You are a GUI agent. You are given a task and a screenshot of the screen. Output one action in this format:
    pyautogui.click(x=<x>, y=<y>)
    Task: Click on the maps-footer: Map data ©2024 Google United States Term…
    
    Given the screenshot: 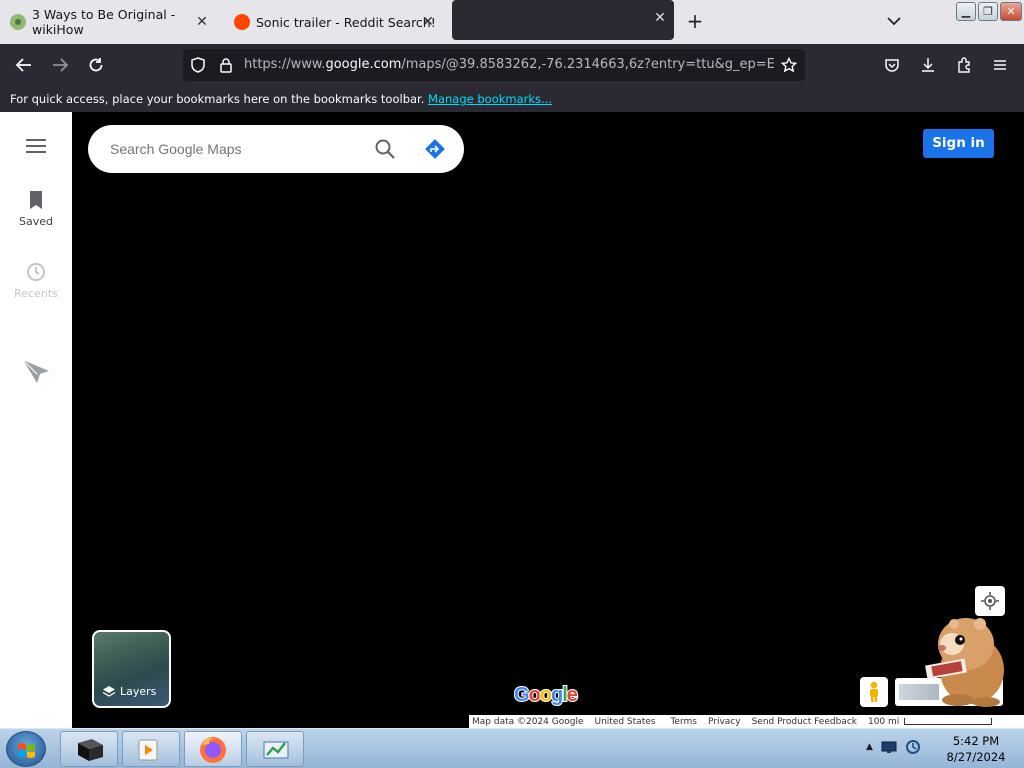 What is the action you would take?
    pyautogui.click(x=746, y=721)
    